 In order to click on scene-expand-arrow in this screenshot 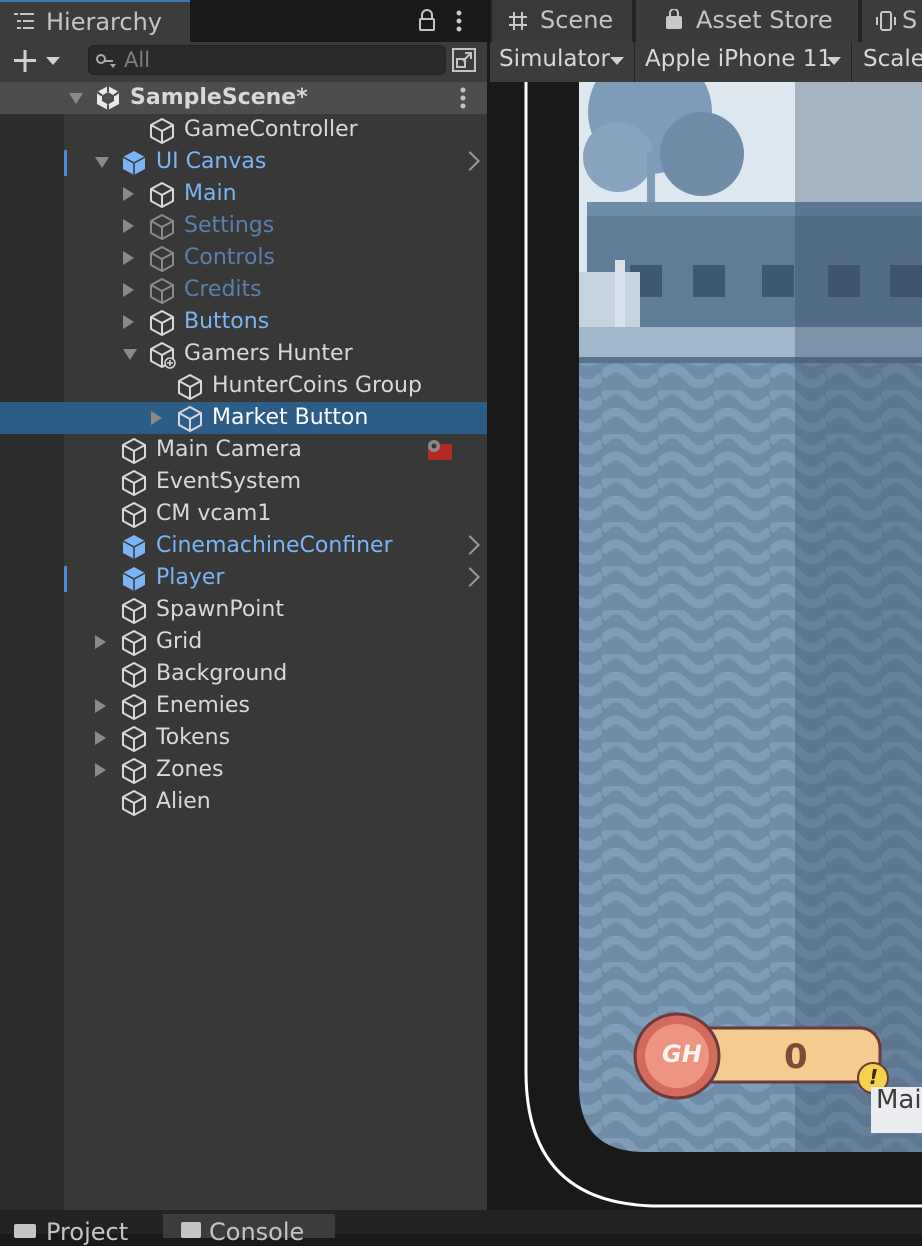, I will do `click(76, 98)`.